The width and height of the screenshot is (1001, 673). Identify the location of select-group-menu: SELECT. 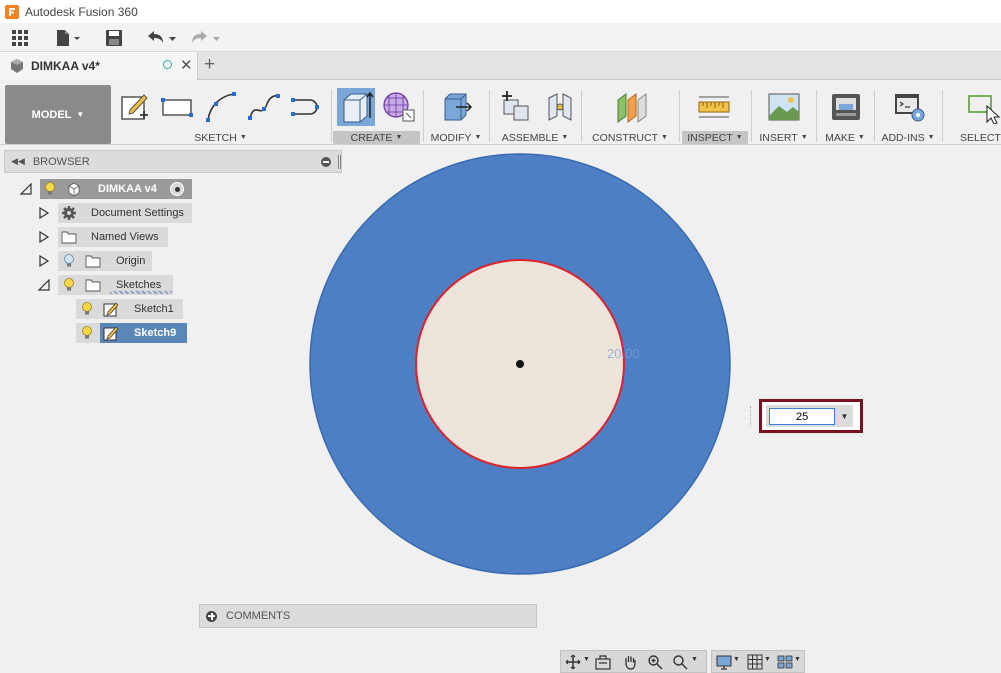
(976, 137).